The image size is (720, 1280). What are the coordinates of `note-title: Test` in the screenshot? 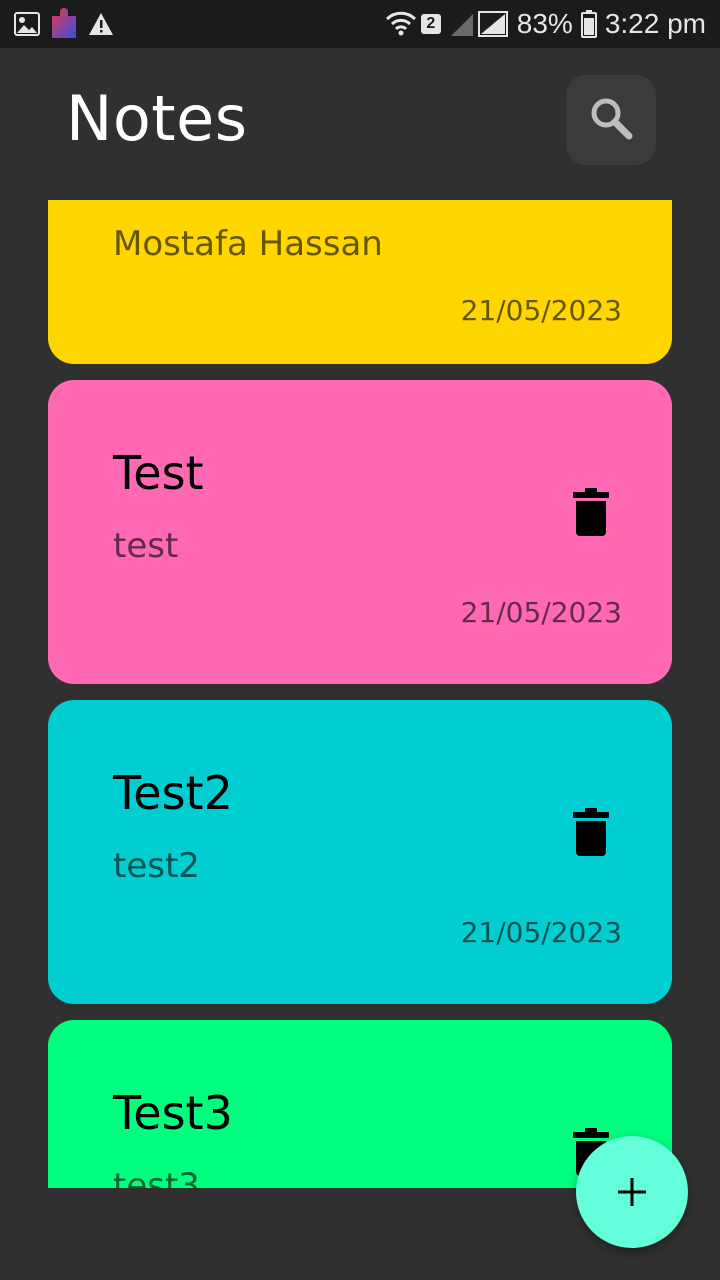 It's located at (158, 473).